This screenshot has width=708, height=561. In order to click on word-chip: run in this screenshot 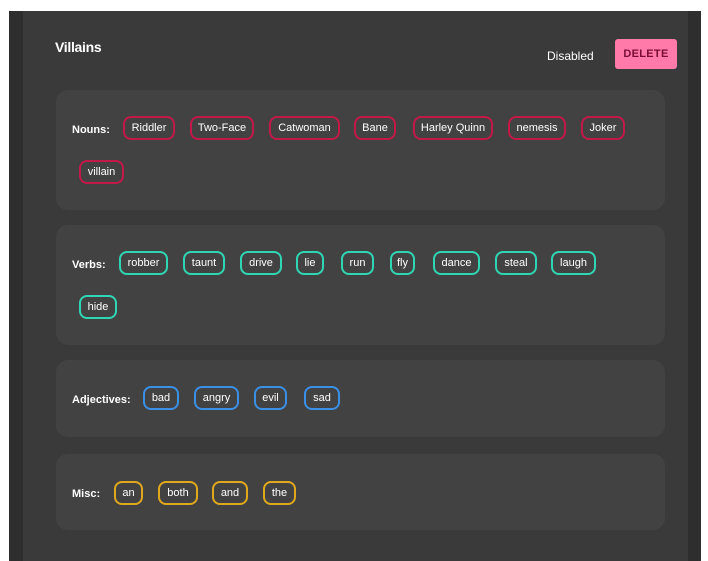, I will do `click(357, 263)`.